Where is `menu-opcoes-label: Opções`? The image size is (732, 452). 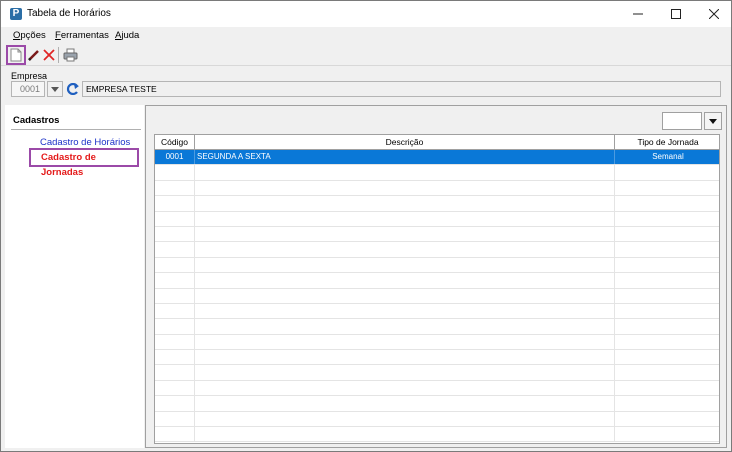
menu-opcoes-label: Opções is located at coordinates (29, 35).